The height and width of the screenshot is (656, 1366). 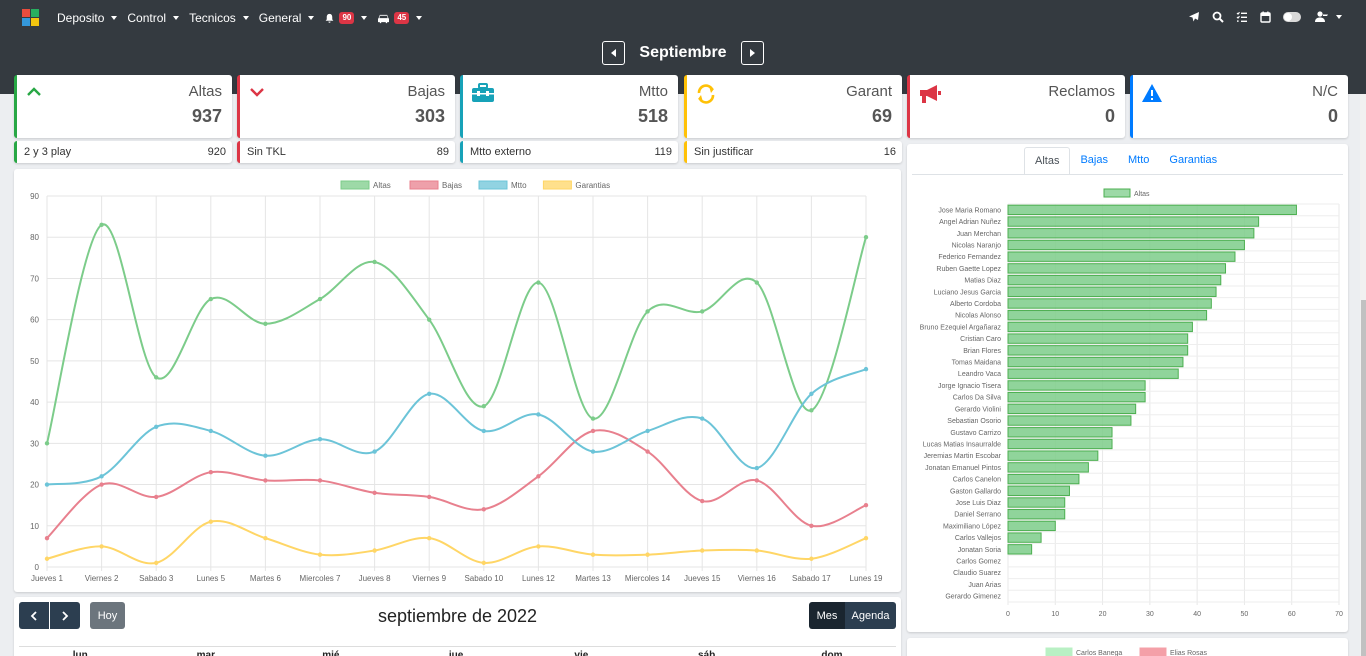 I want to click on next-month-button, so click(x=752, y=53).